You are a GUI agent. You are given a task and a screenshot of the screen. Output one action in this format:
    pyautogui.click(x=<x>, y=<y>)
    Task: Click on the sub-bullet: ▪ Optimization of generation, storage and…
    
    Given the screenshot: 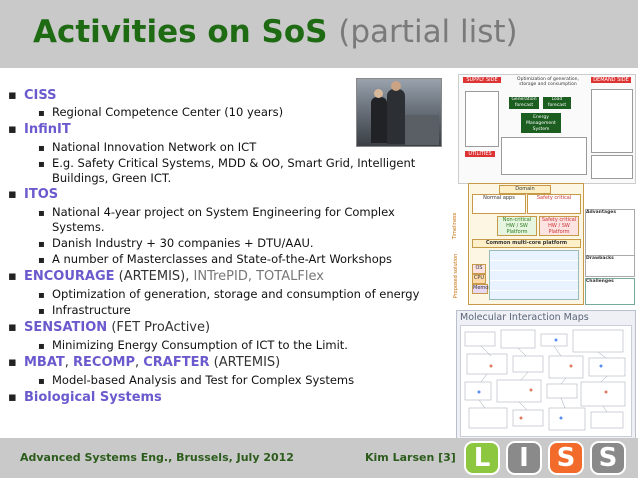 What is the action you would take?
    pyautogui.click(x=229, y=294)
    